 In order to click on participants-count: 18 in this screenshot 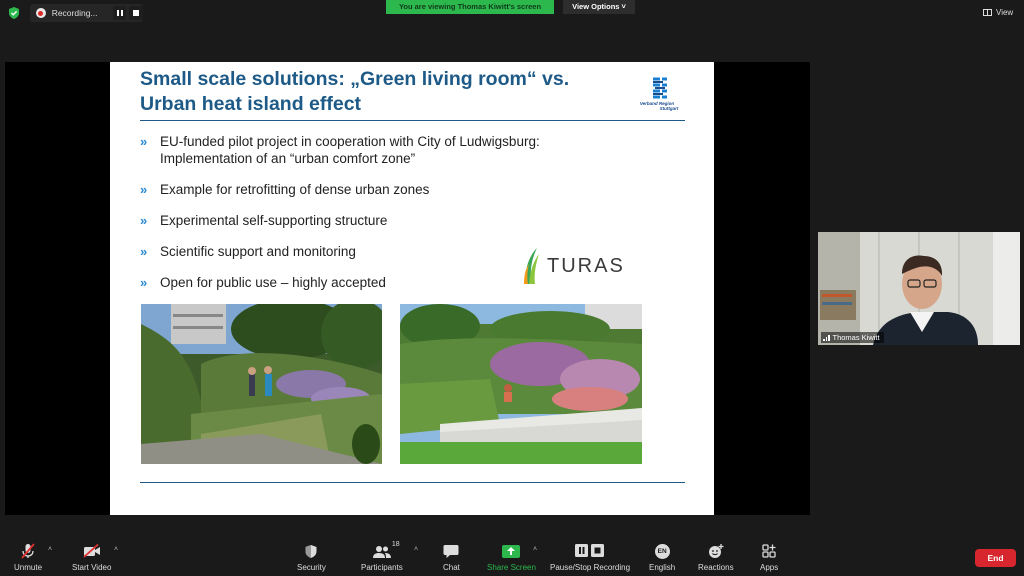, I will do `click(395, 544)`.